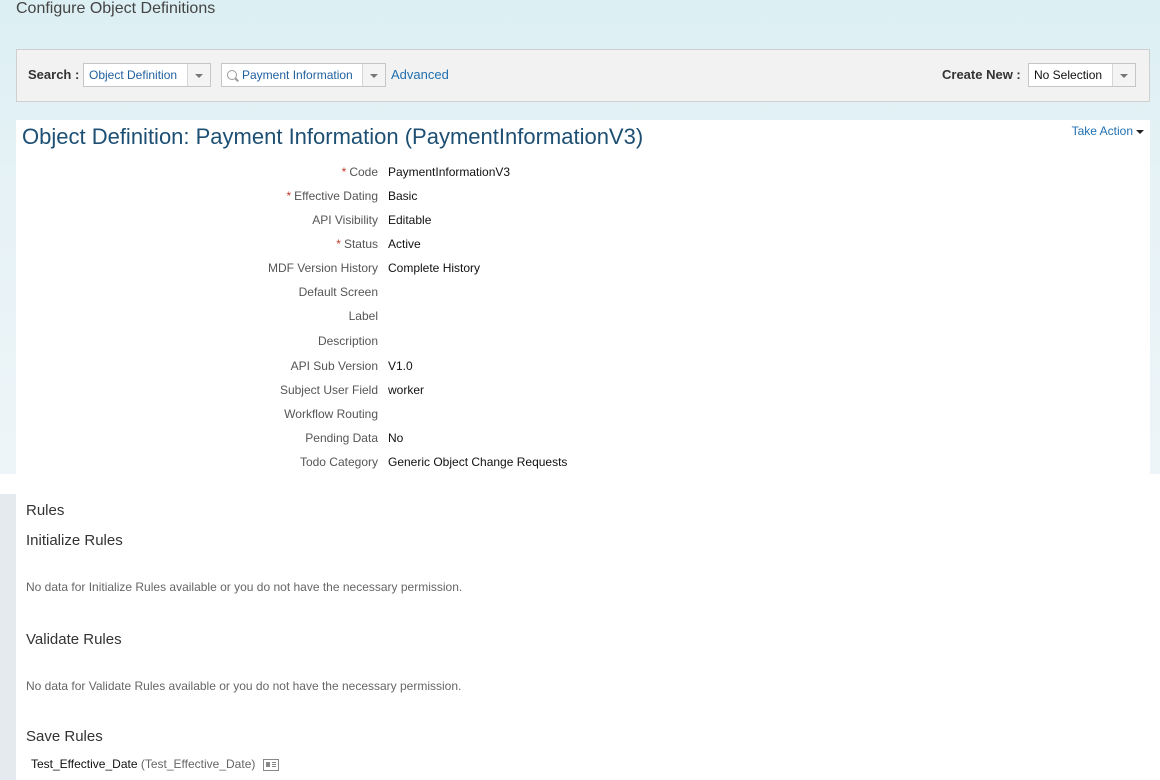  What do you see at coordinates (400, 366) in the screenshot?
I see `field-value: V1.0` at bounding box center [400, 366].